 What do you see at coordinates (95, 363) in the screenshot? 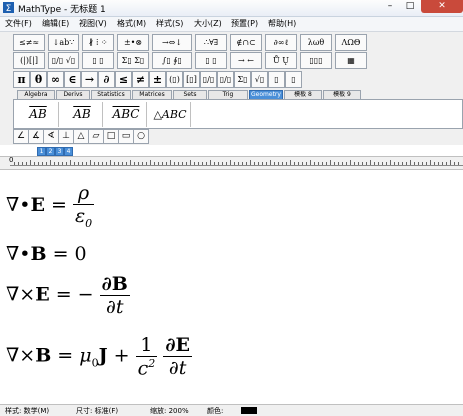
I see `eq4-mu-subscript: 0` at bounding box center [95, 363].